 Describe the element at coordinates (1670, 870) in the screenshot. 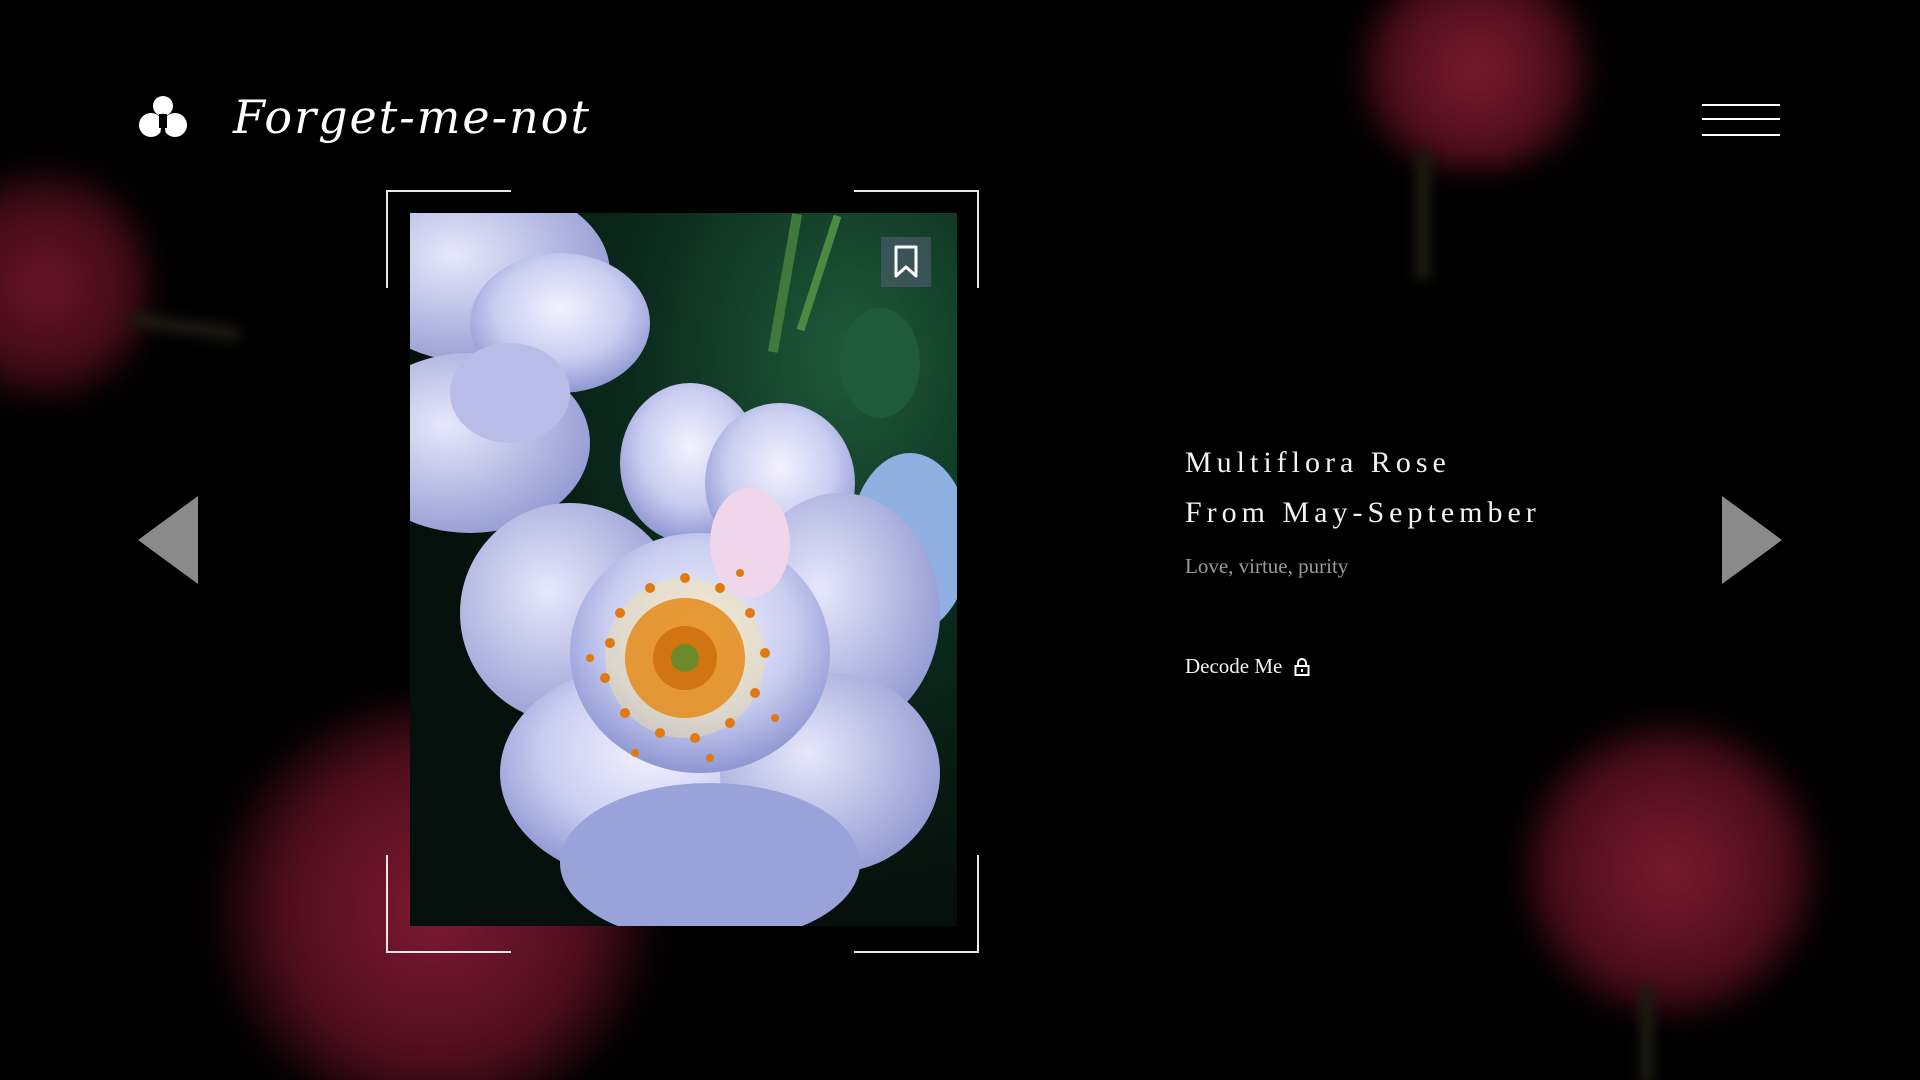

I see `bg-rose-bottom-right` at that location.